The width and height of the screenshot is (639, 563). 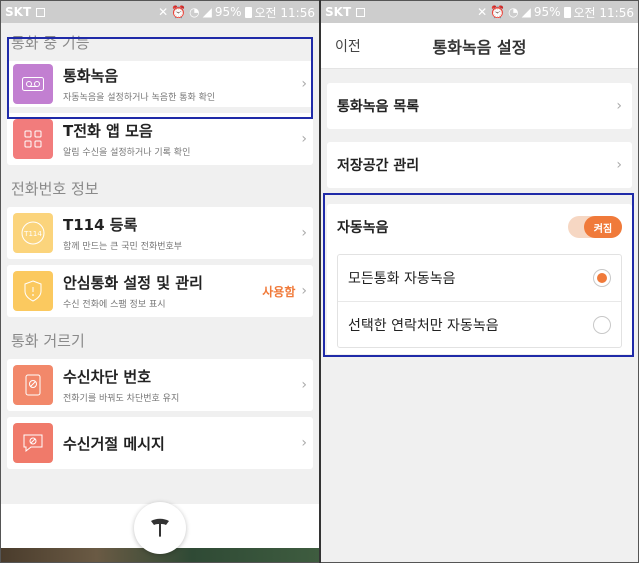 What do you see at coordinates (107, 377) in the screenshot?
I see `menu-item-title: 수신차단 번호` at bounding box center [107, 377].